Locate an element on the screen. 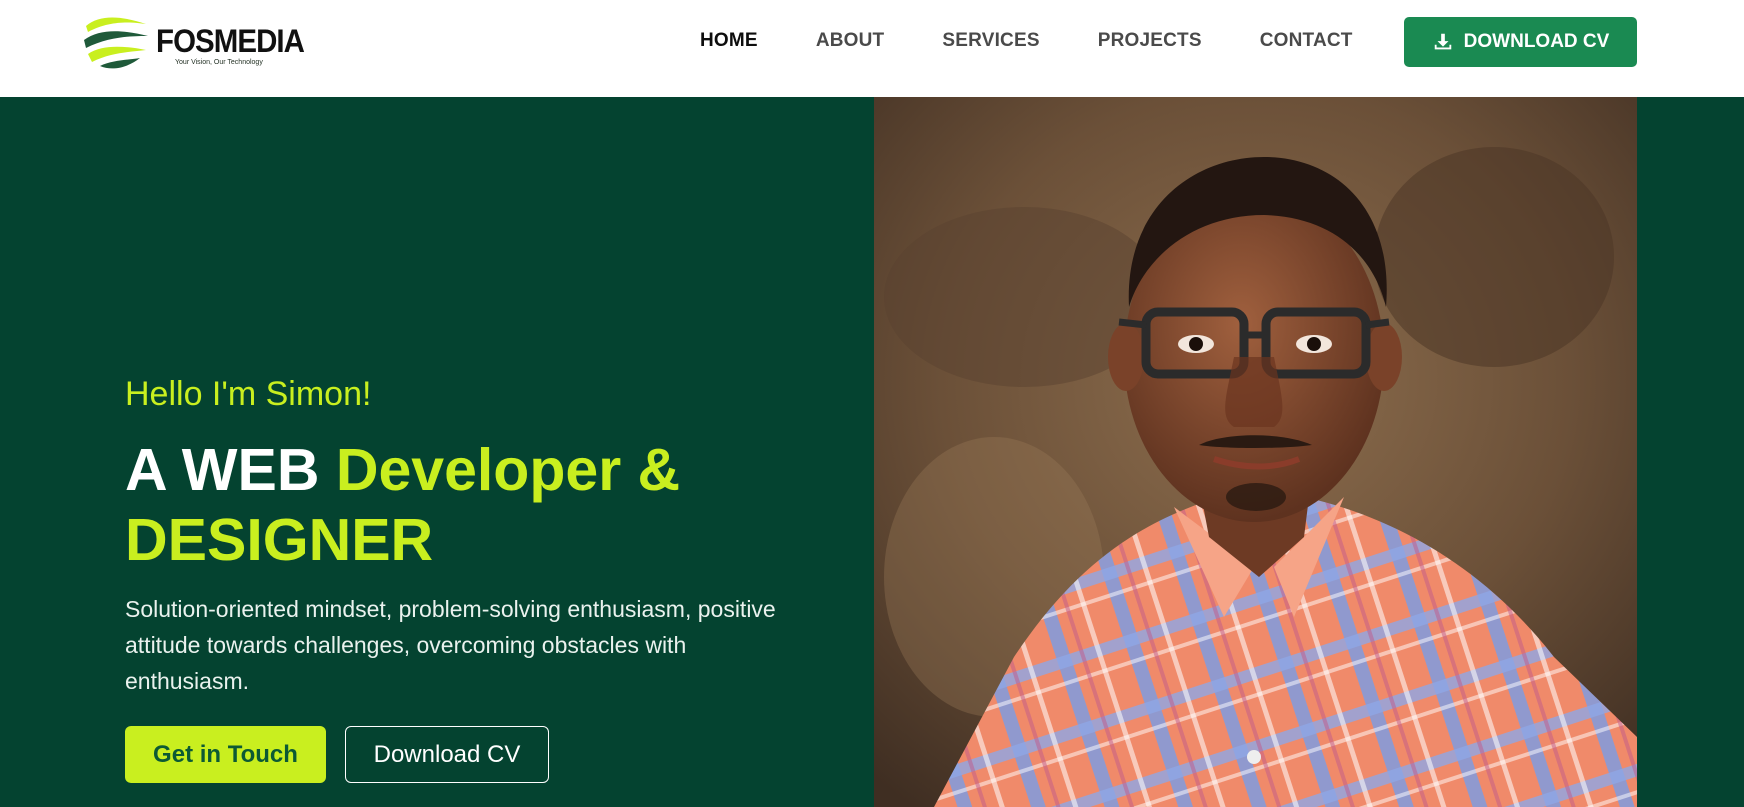 The height and width of the screenshot is (807, 1744). download-cv-label: DOWNLOAD CV is located at coordinates (1536, 41).